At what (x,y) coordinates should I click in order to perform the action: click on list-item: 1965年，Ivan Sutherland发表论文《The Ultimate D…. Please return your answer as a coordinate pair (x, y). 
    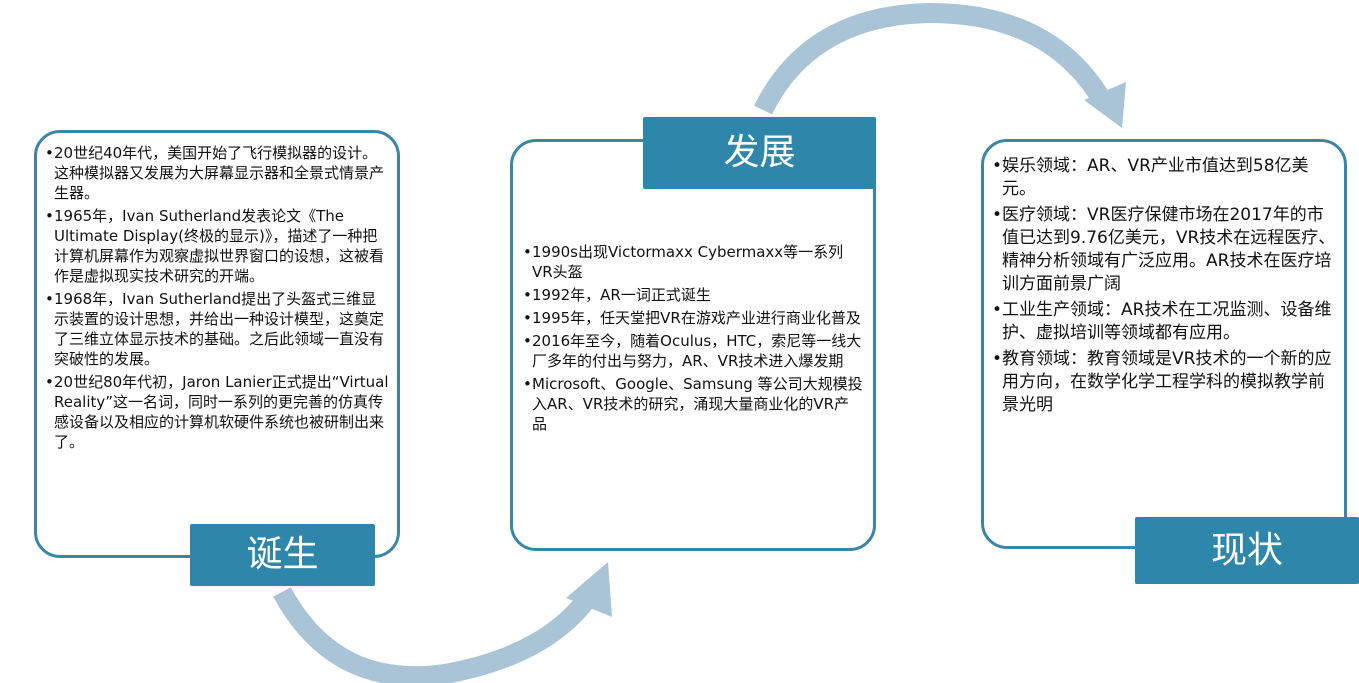
    Looking at the image, I should click on (217, 246).